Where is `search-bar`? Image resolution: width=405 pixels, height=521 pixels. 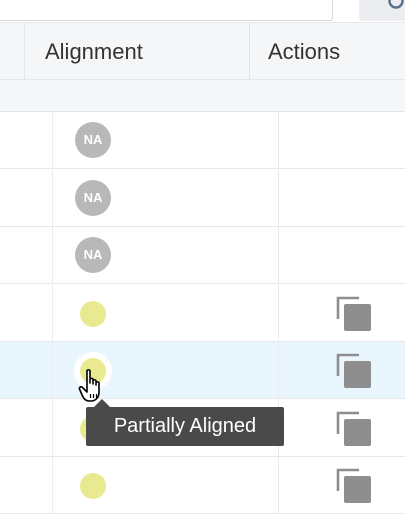
search-bar is located at coordinates (202, 11).